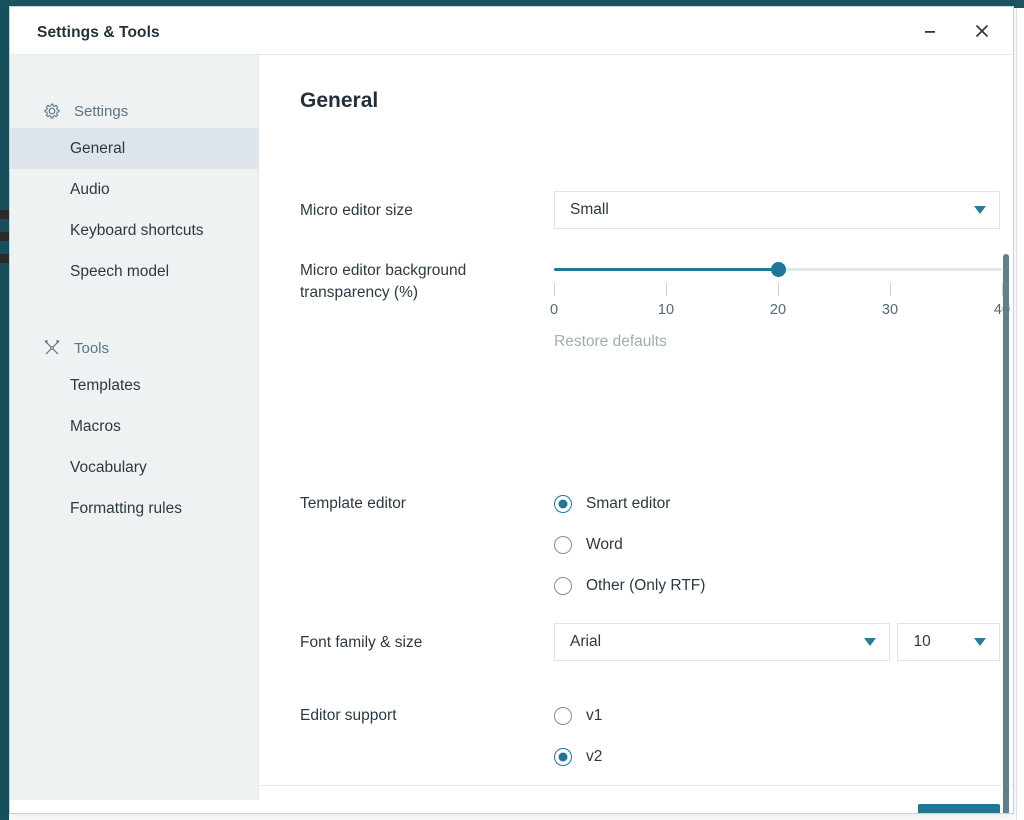 The height and width of the screenshot is (820, 1024). Describe the element at coordinates (666, 310) in the screenshot. I see `slider-tick-label: 10` at that location.